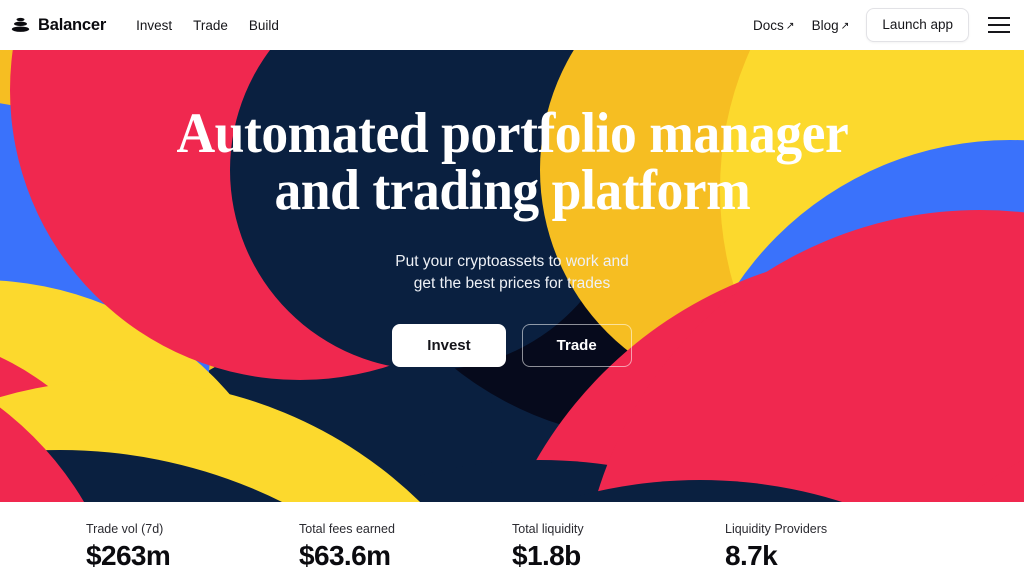 Image resolution: width=1024 pixels, height=584 pixels. Describe the element at coordinates (512, 345) in the screenshot. I see `hero-cta-row: Invest Trade` at that location.